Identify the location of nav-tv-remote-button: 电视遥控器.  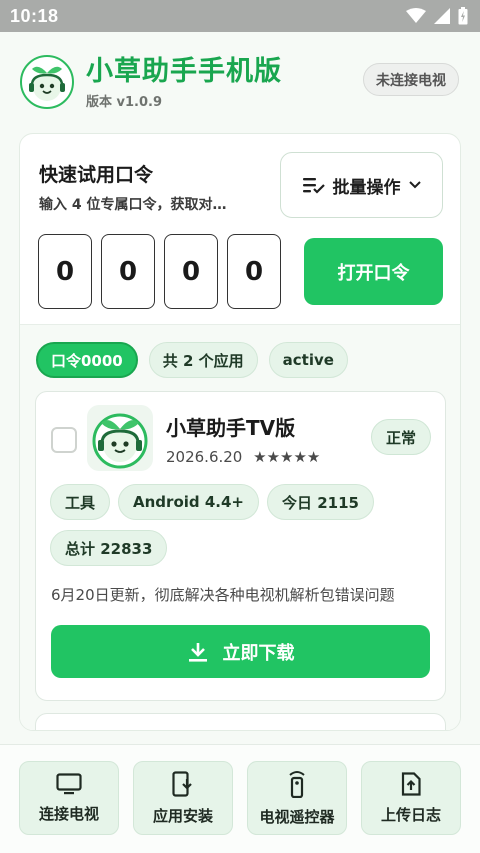
(297, 798).